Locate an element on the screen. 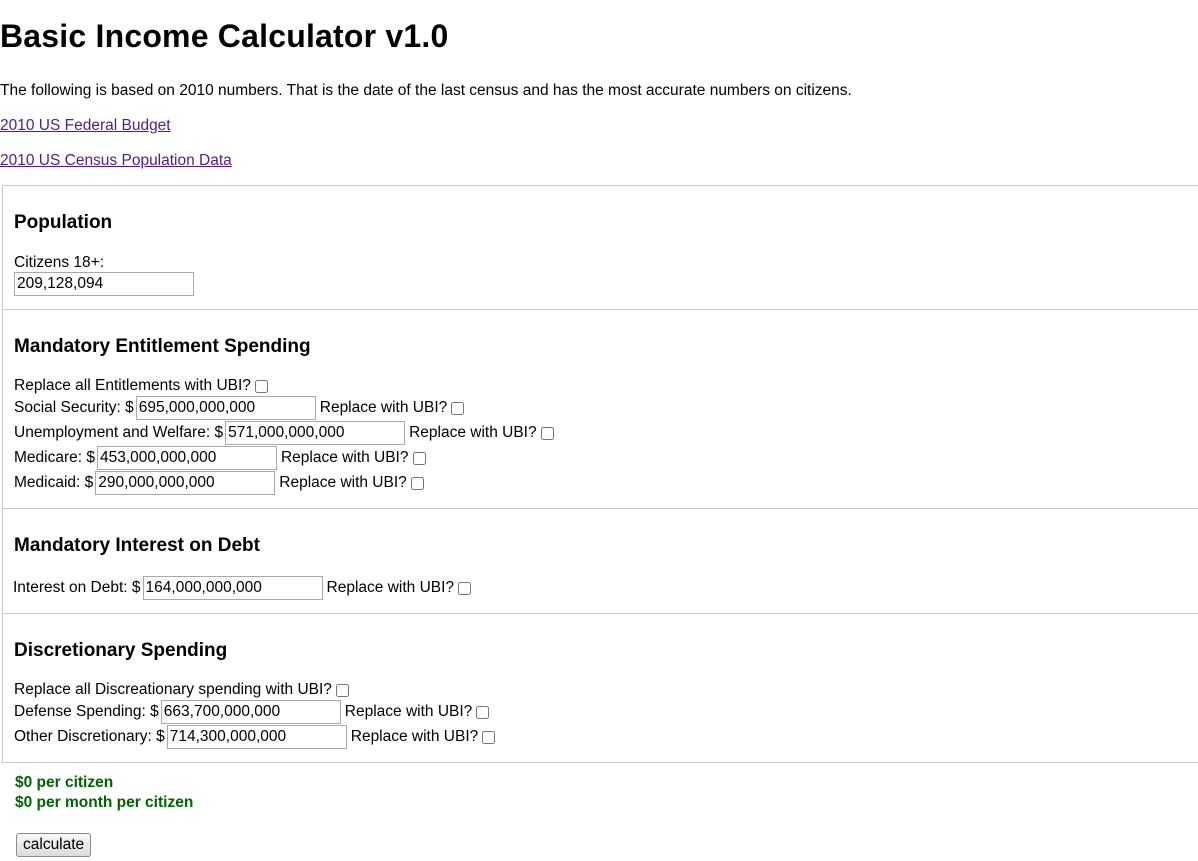  defense-input is located at coordinates (250, 712).